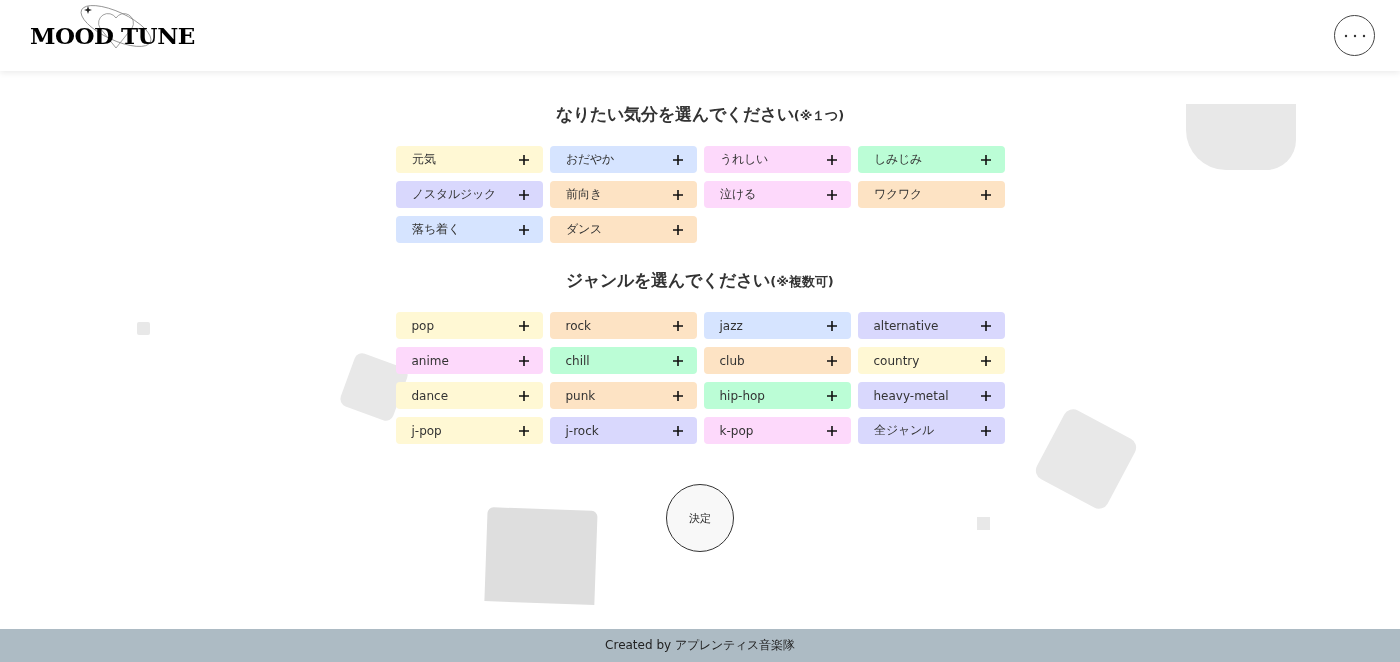 The image size is (1400, 662). Describe the element at coordinates (700, 518) in the screenshot. I see `submit-button: 決定` at that location.